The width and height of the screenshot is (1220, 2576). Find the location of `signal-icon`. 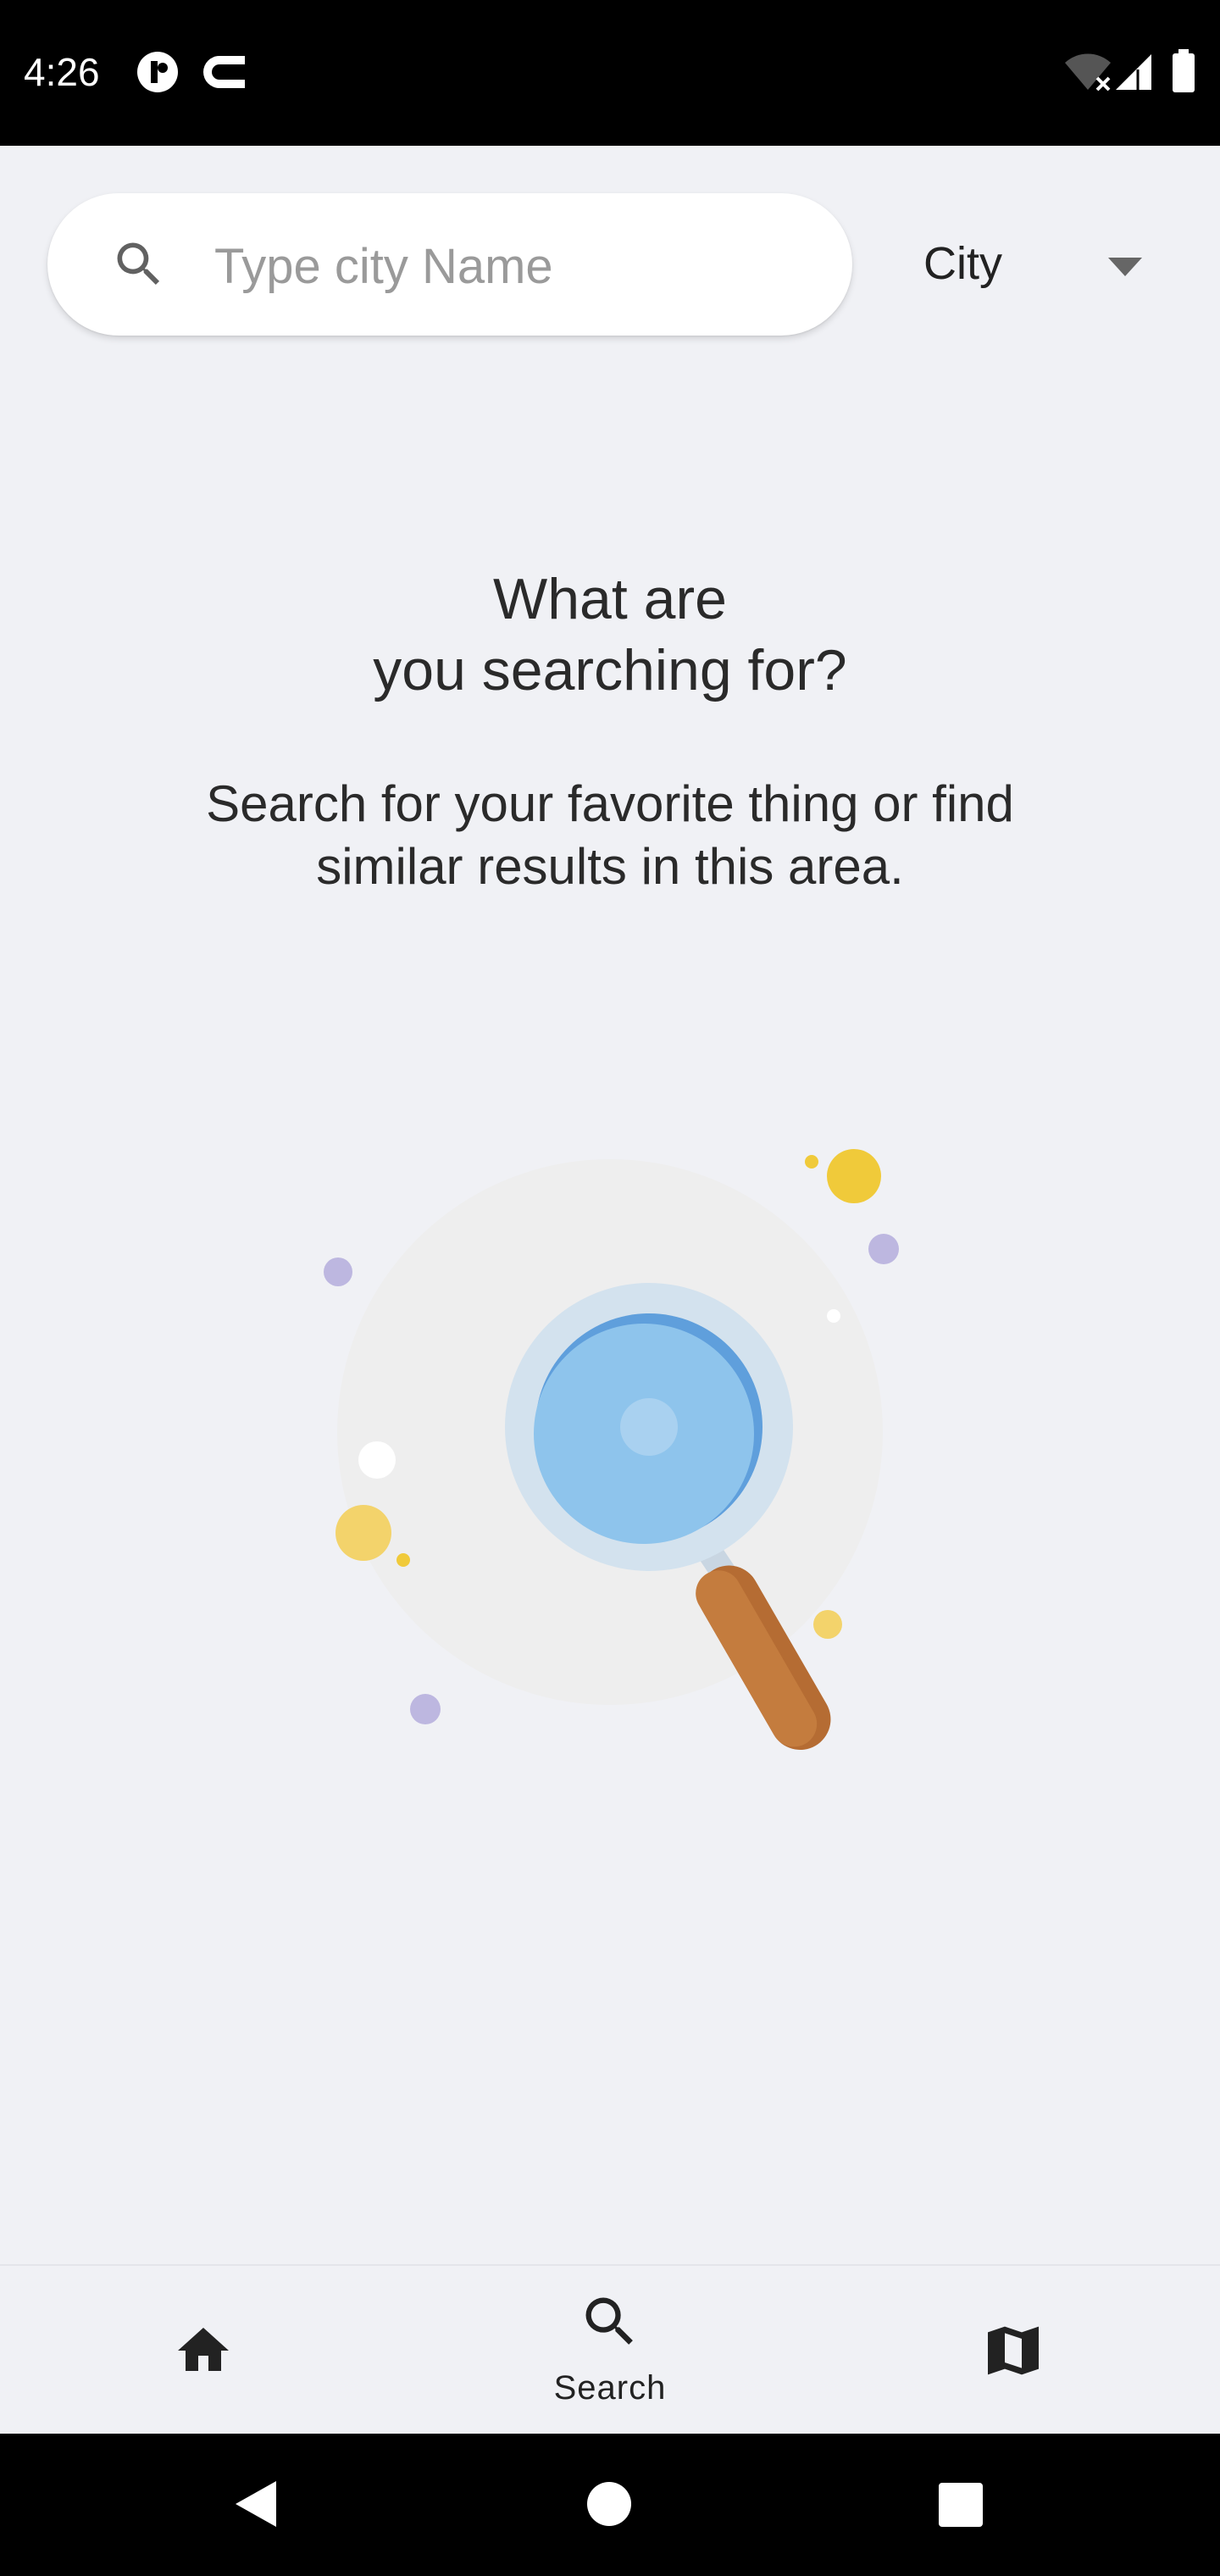

signal-icon is located at coordinates (1133, 74).